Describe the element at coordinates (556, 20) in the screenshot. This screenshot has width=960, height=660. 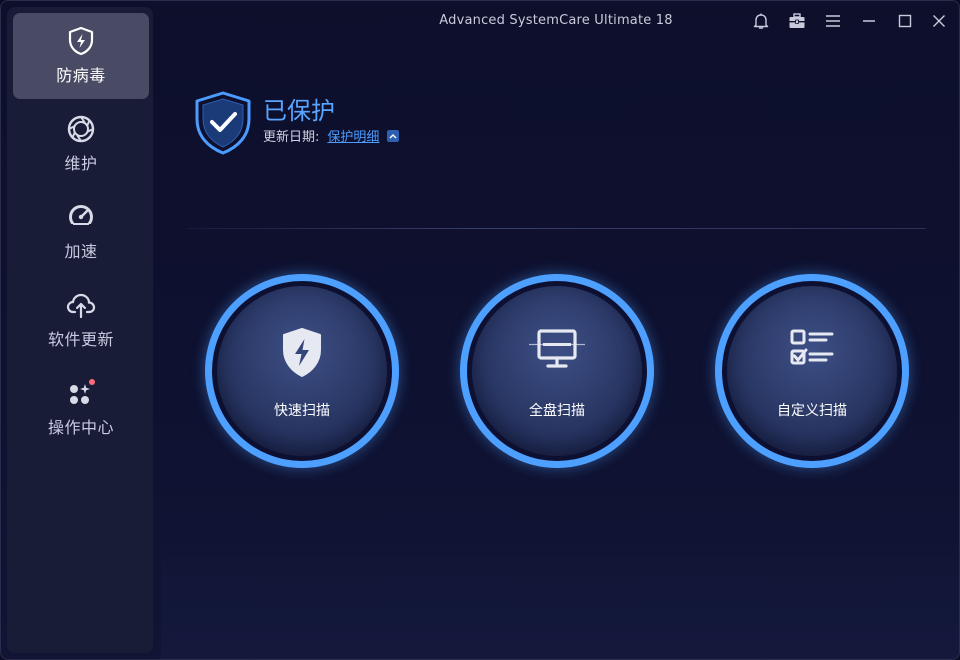
I see `window-title: Advanced SystemCare Ultimate 18` at that location.